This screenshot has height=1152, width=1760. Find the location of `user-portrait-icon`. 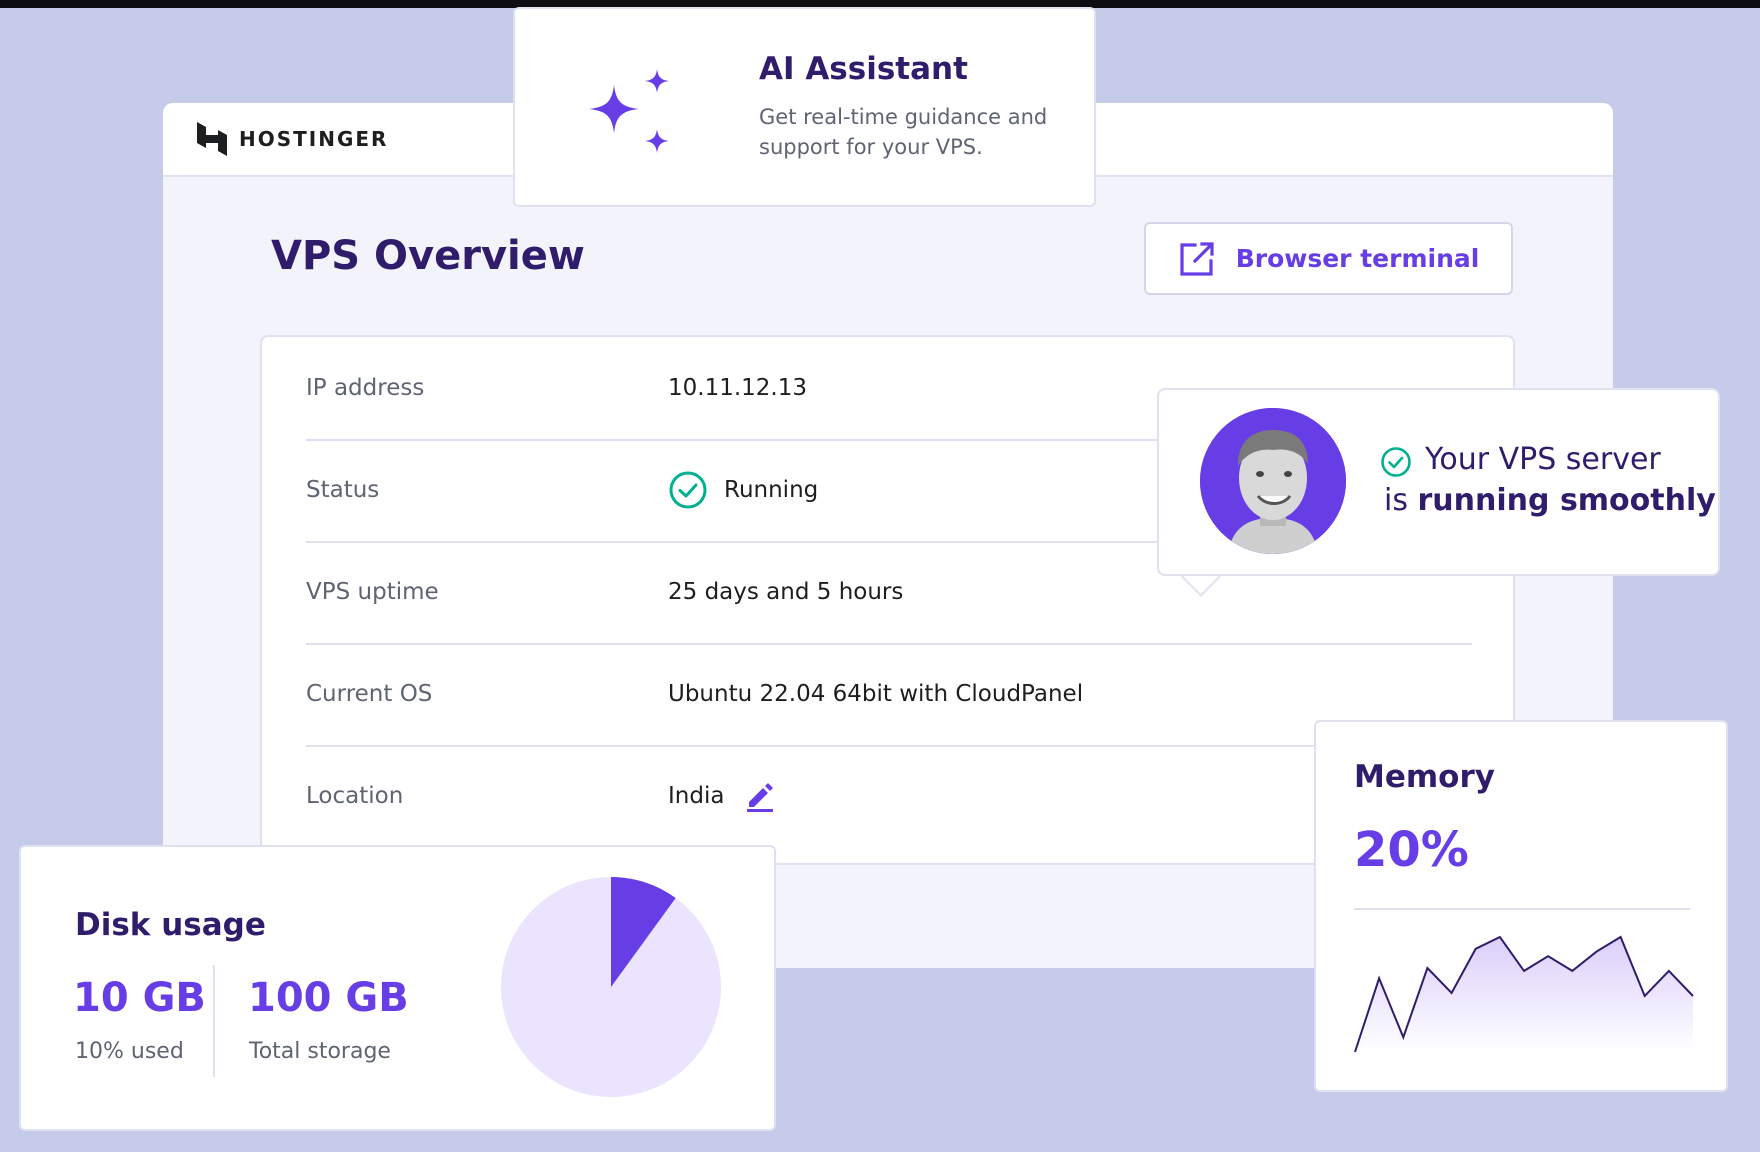

user-portrait-icon is located at coordinates (1273, 481).